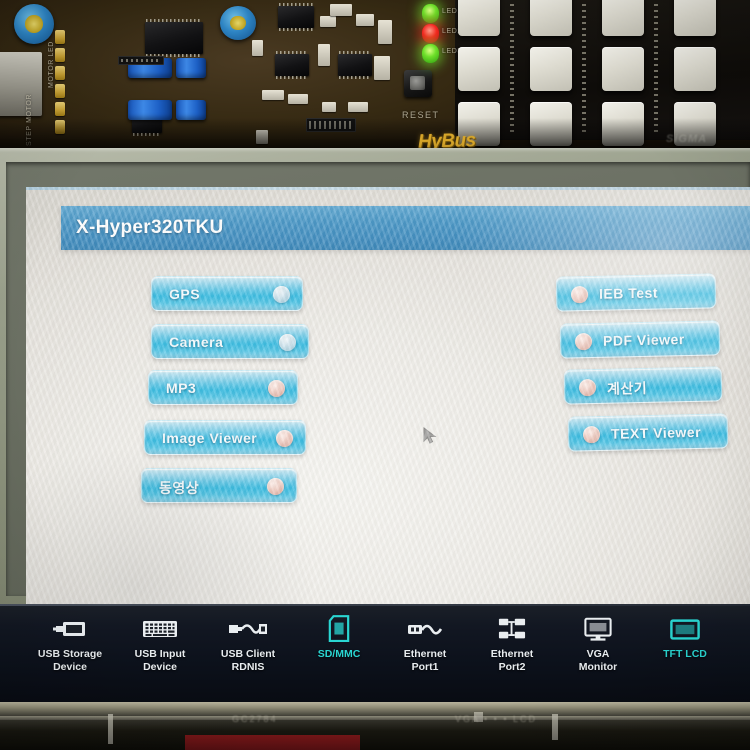 The width and height of the screenshot is (750, 750). Describe the element at coordinates (150, 227) in the screenshot. I see `page-title: X-Hyper320TKU` at that location.